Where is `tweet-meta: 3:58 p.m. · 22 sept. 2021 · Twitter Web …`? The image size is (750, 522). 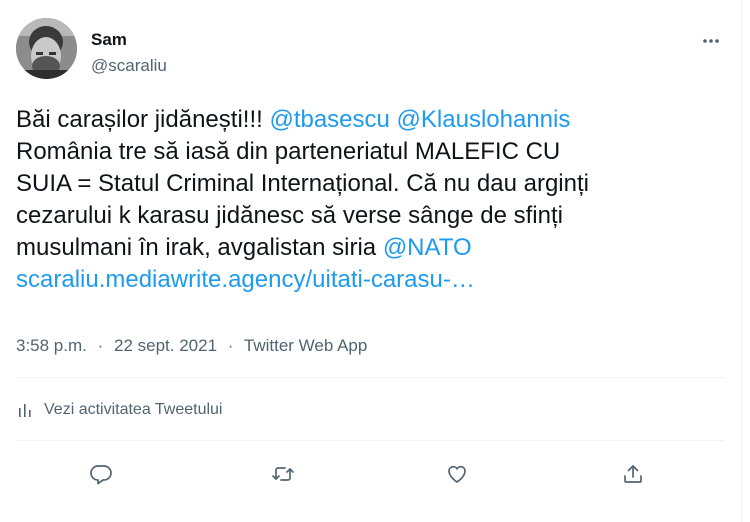 tweet-meta: 3:58 p.m. · 22 sept. 2021 · Twitter Web … is located at coordinates (191, 346).